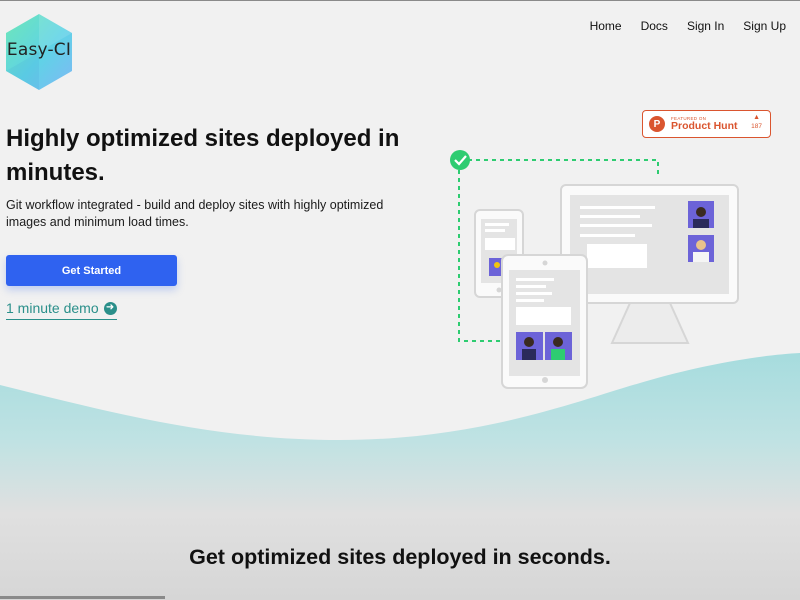  I want to click on upvote-arrow-icon: ▲, so click(757, 117).